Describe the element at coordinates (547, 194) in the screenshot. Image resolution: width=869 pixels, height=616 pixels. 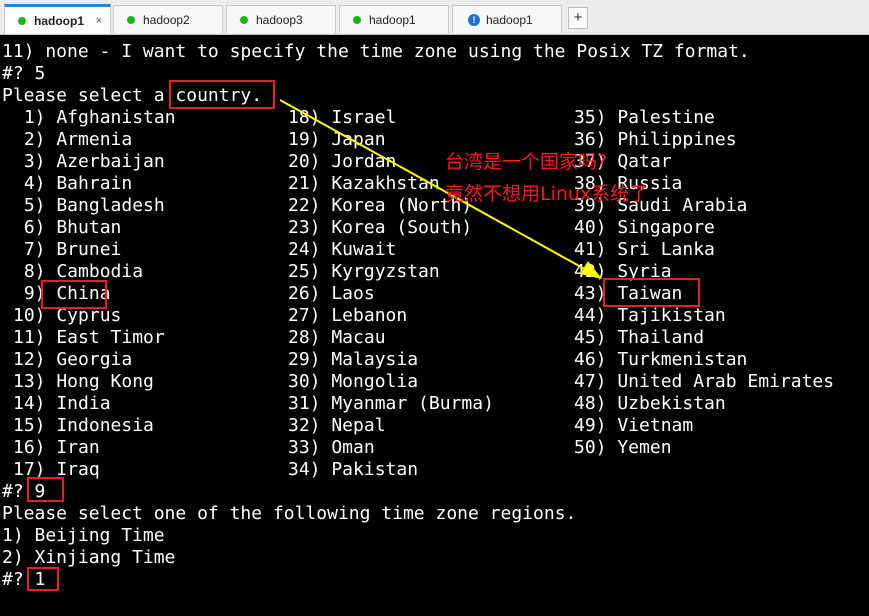
I see `annotation-note-line2: 竟然不想用Linux系统了` at that location.